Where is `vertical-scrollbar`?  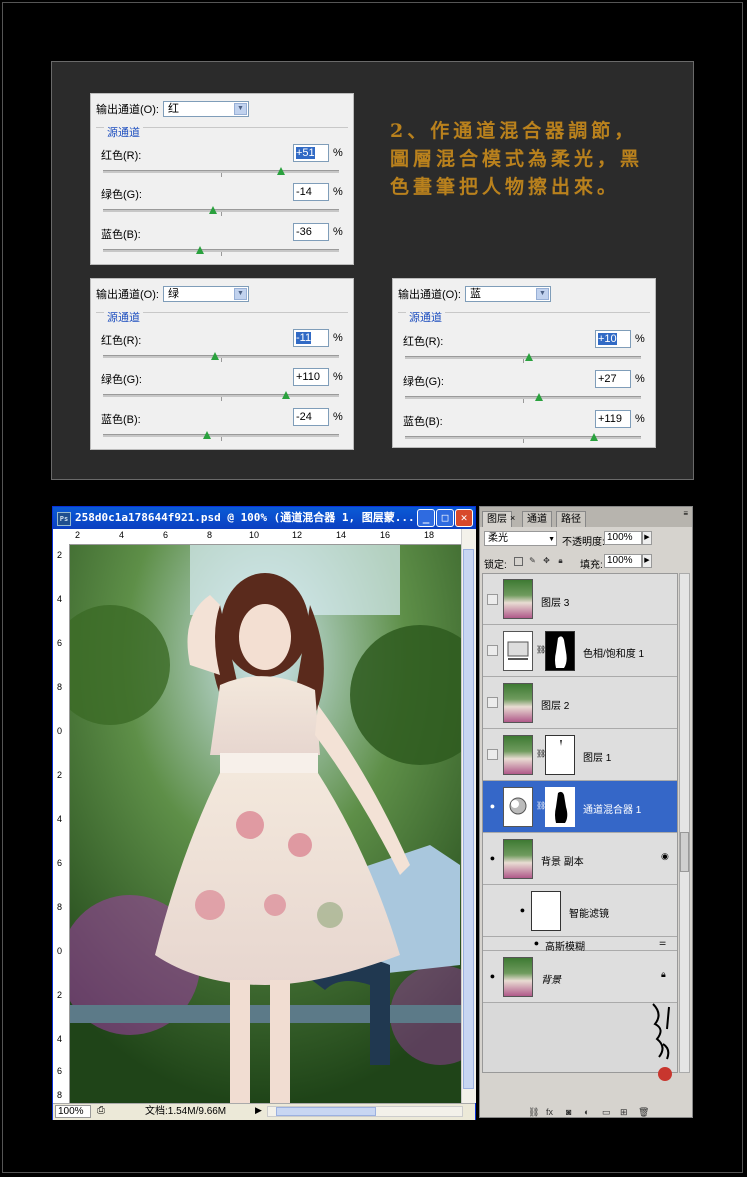
vertical-scrollbar is located at coordinates (468, 816).